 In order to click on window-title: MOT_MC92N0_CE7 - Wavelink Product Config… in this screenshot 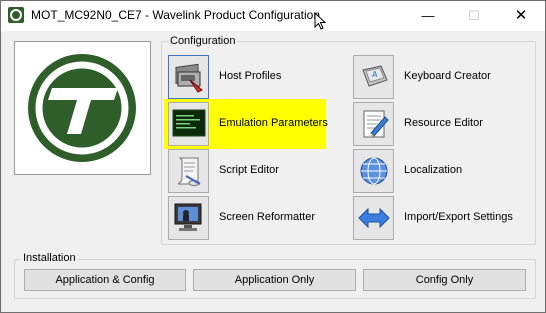, I will do `click(176, 15)`.